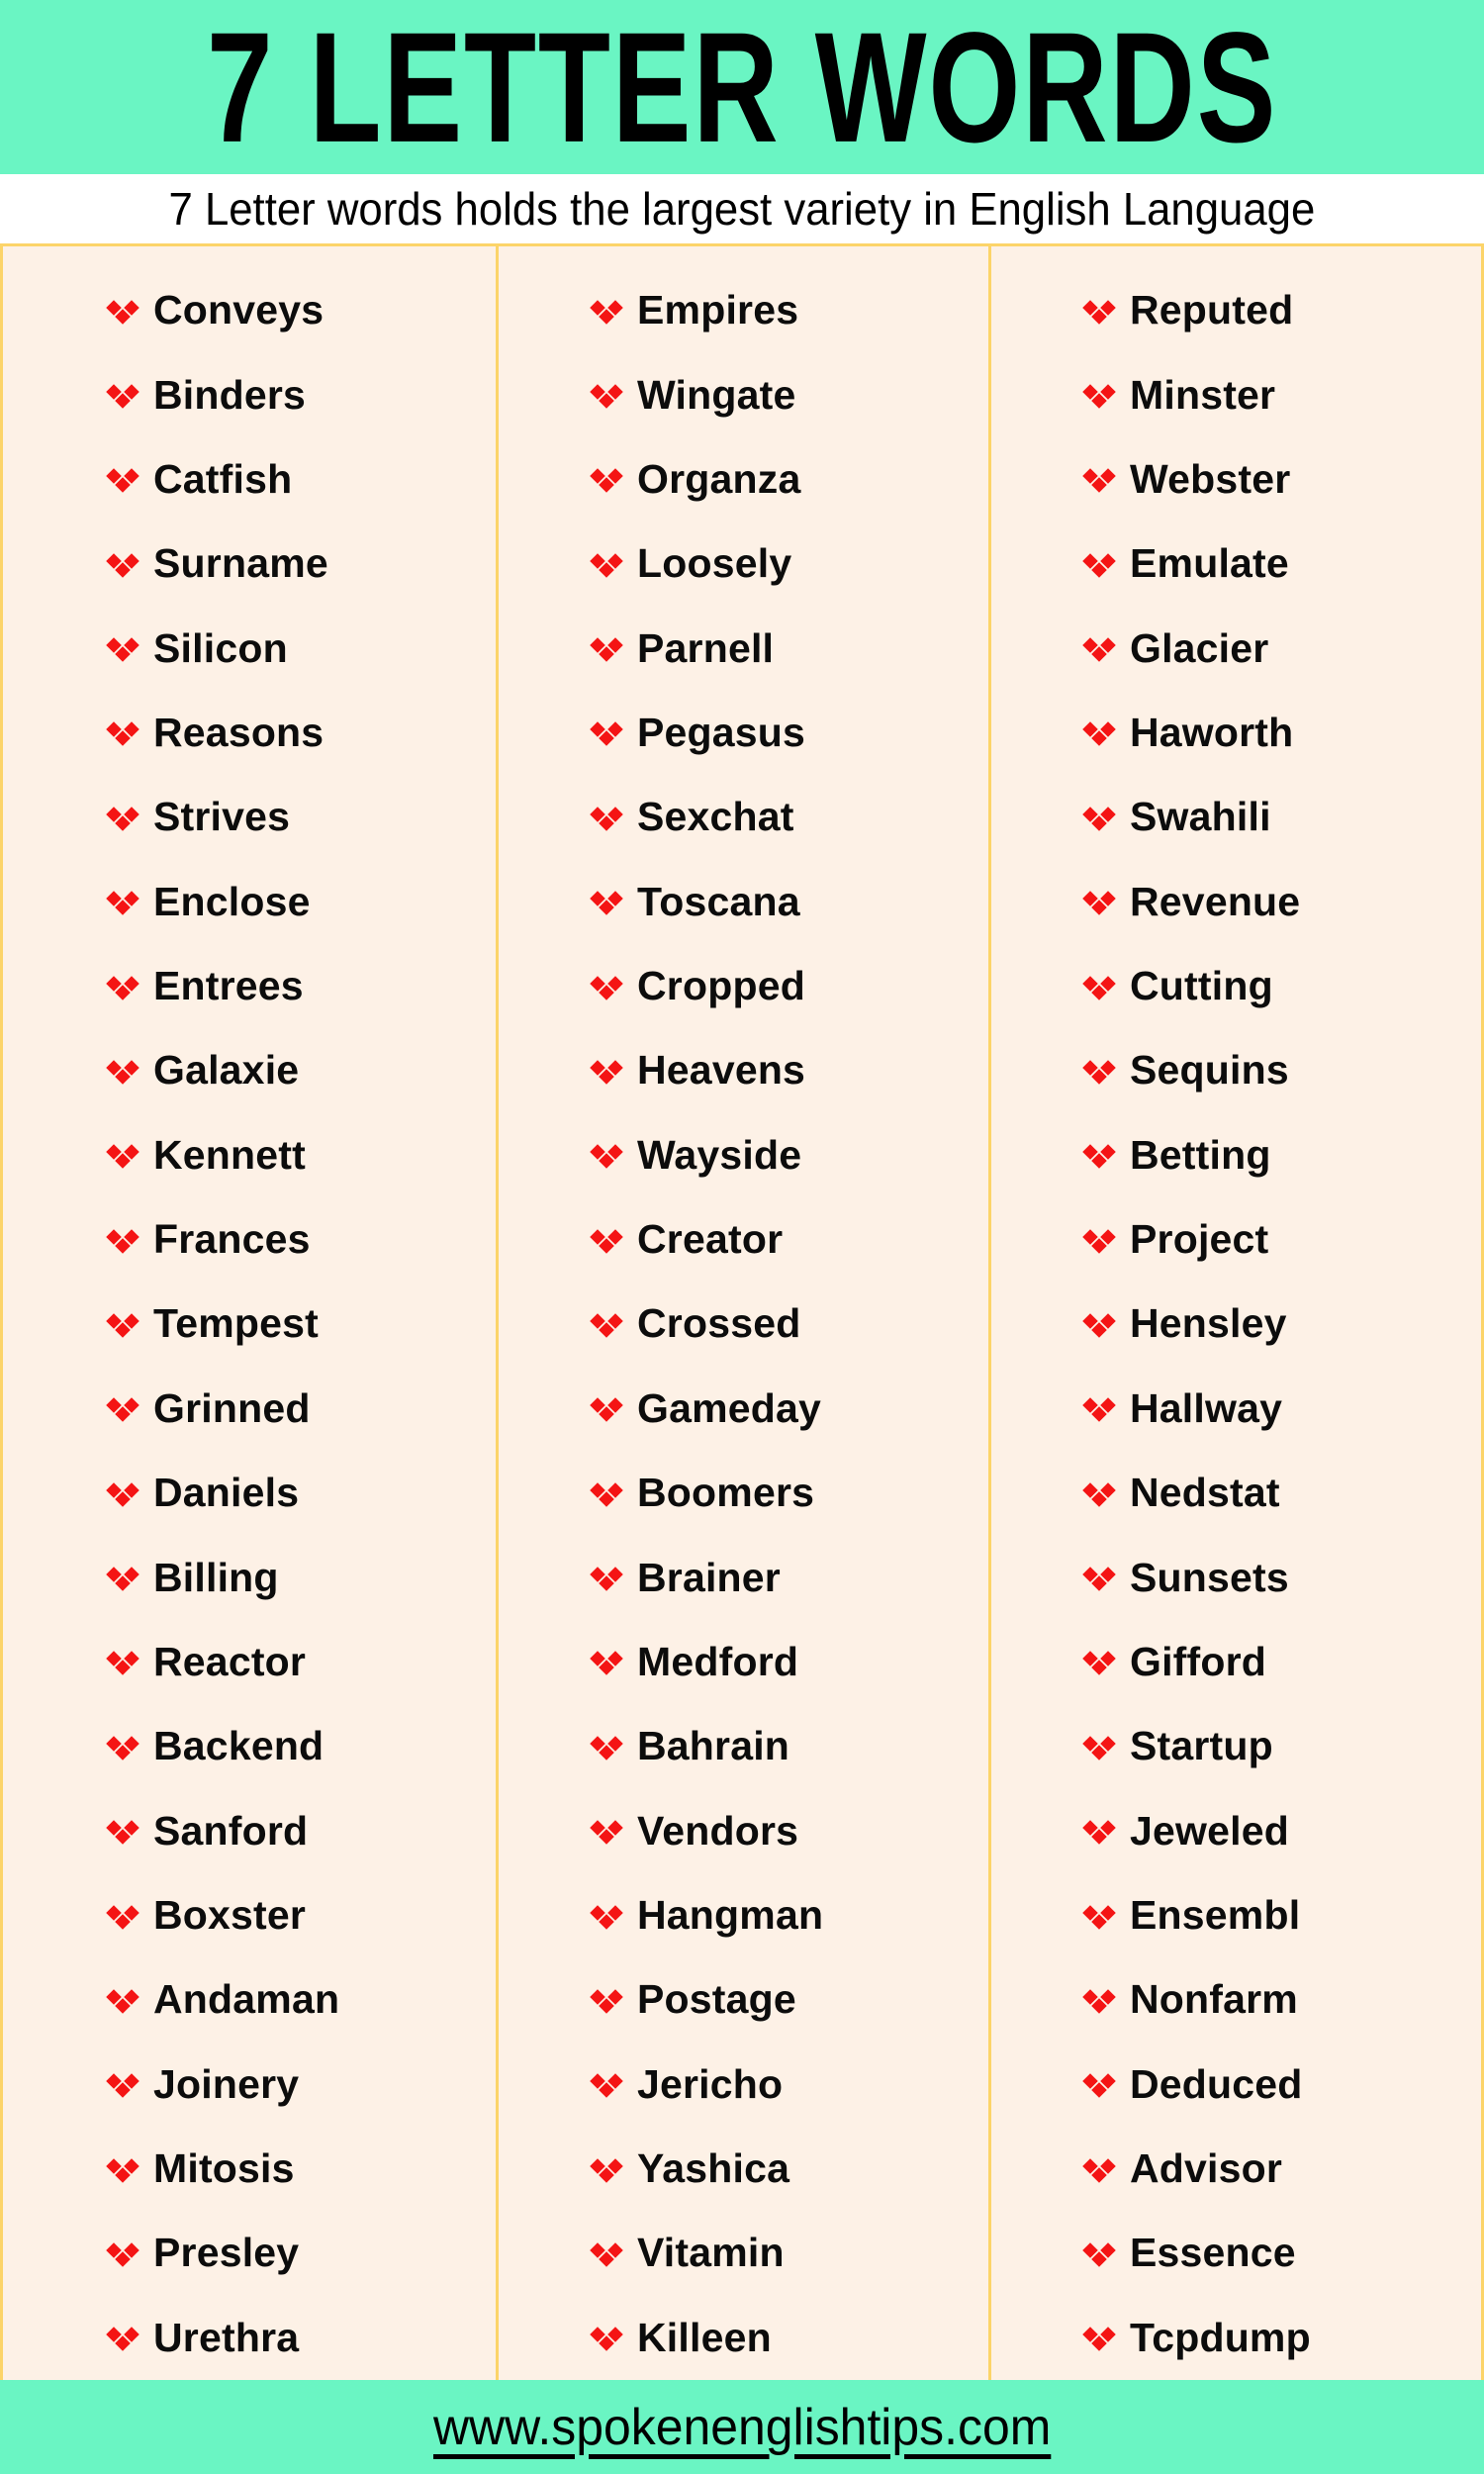  What do you see at coordinates (239, 732) in the screenshot?
I see `word-label: Reasons` at bounding box center [239, 732].